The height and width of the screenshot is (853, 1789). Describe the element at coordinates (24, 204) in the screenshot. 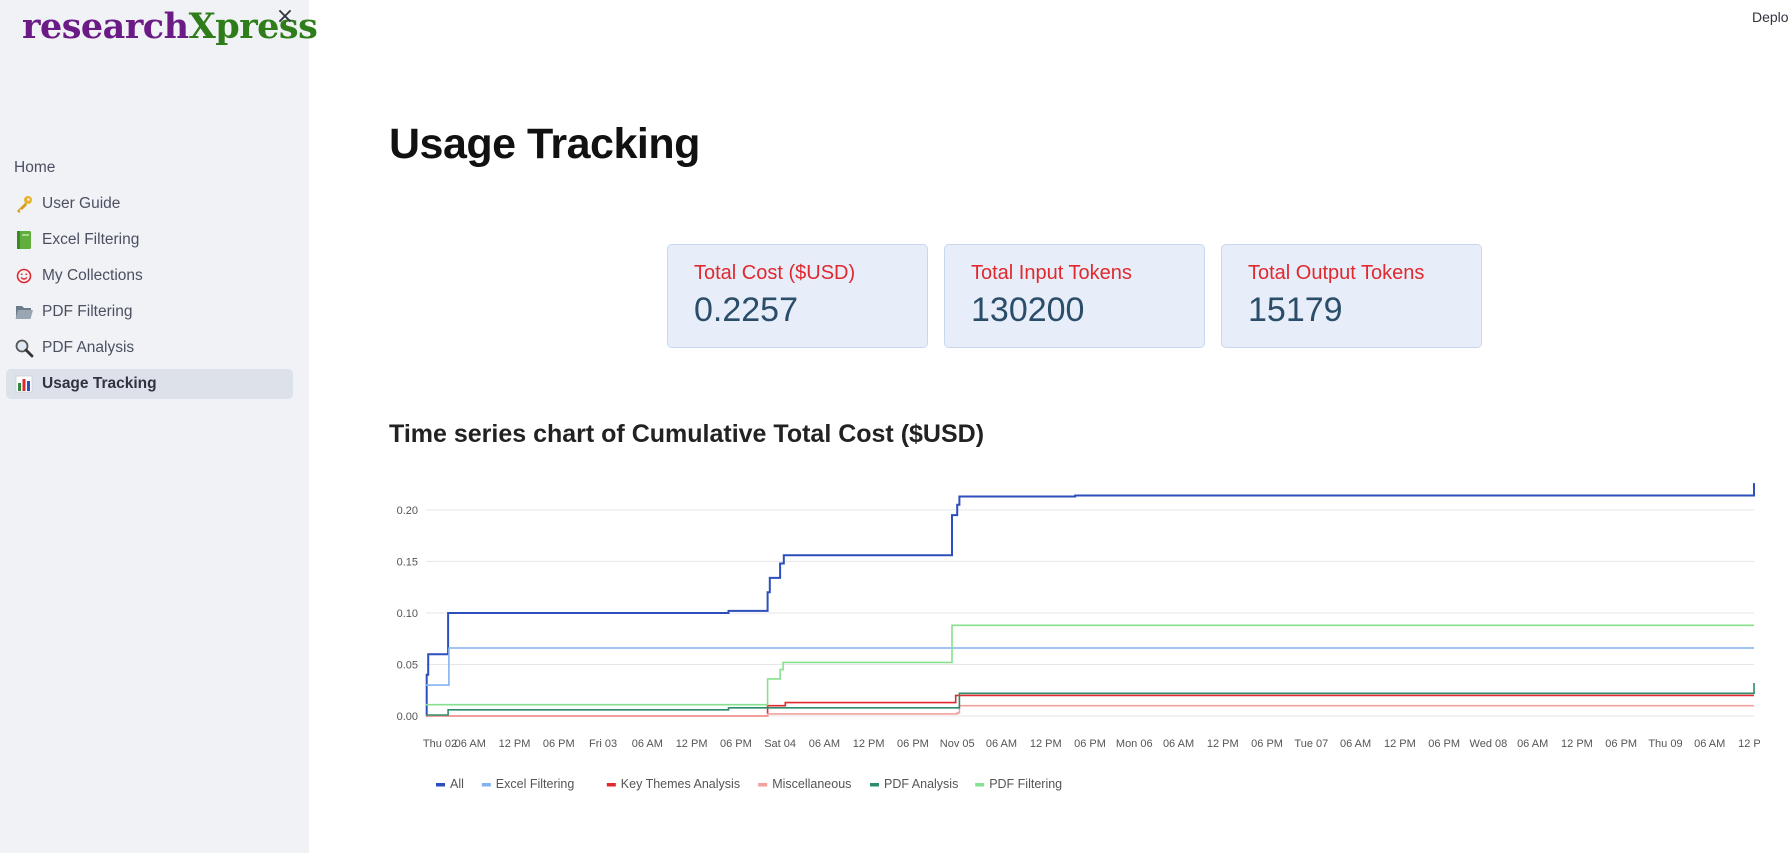

I see `key-icon` at that location.